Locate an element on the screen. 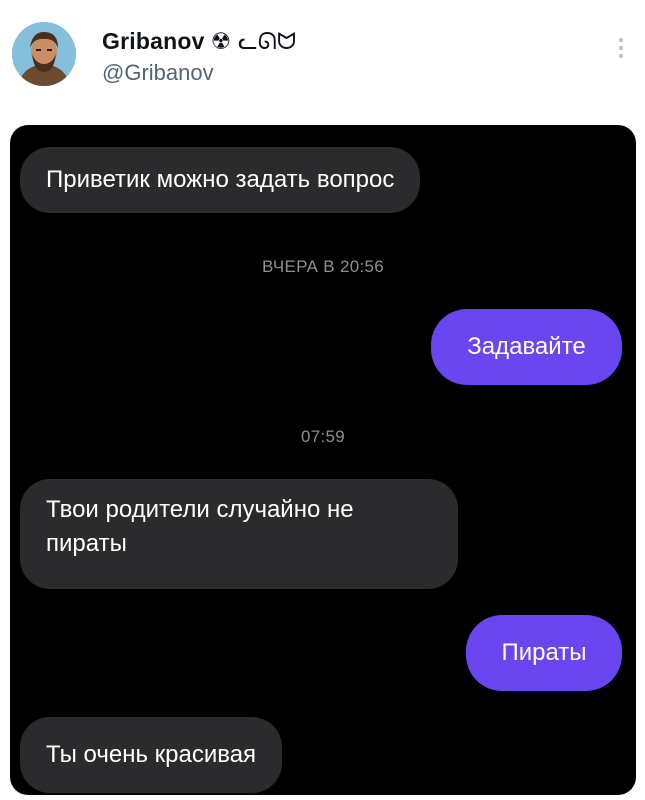 The image size is (645, 800). user-handle: @Gribanov is located at coordinates (158, 73).